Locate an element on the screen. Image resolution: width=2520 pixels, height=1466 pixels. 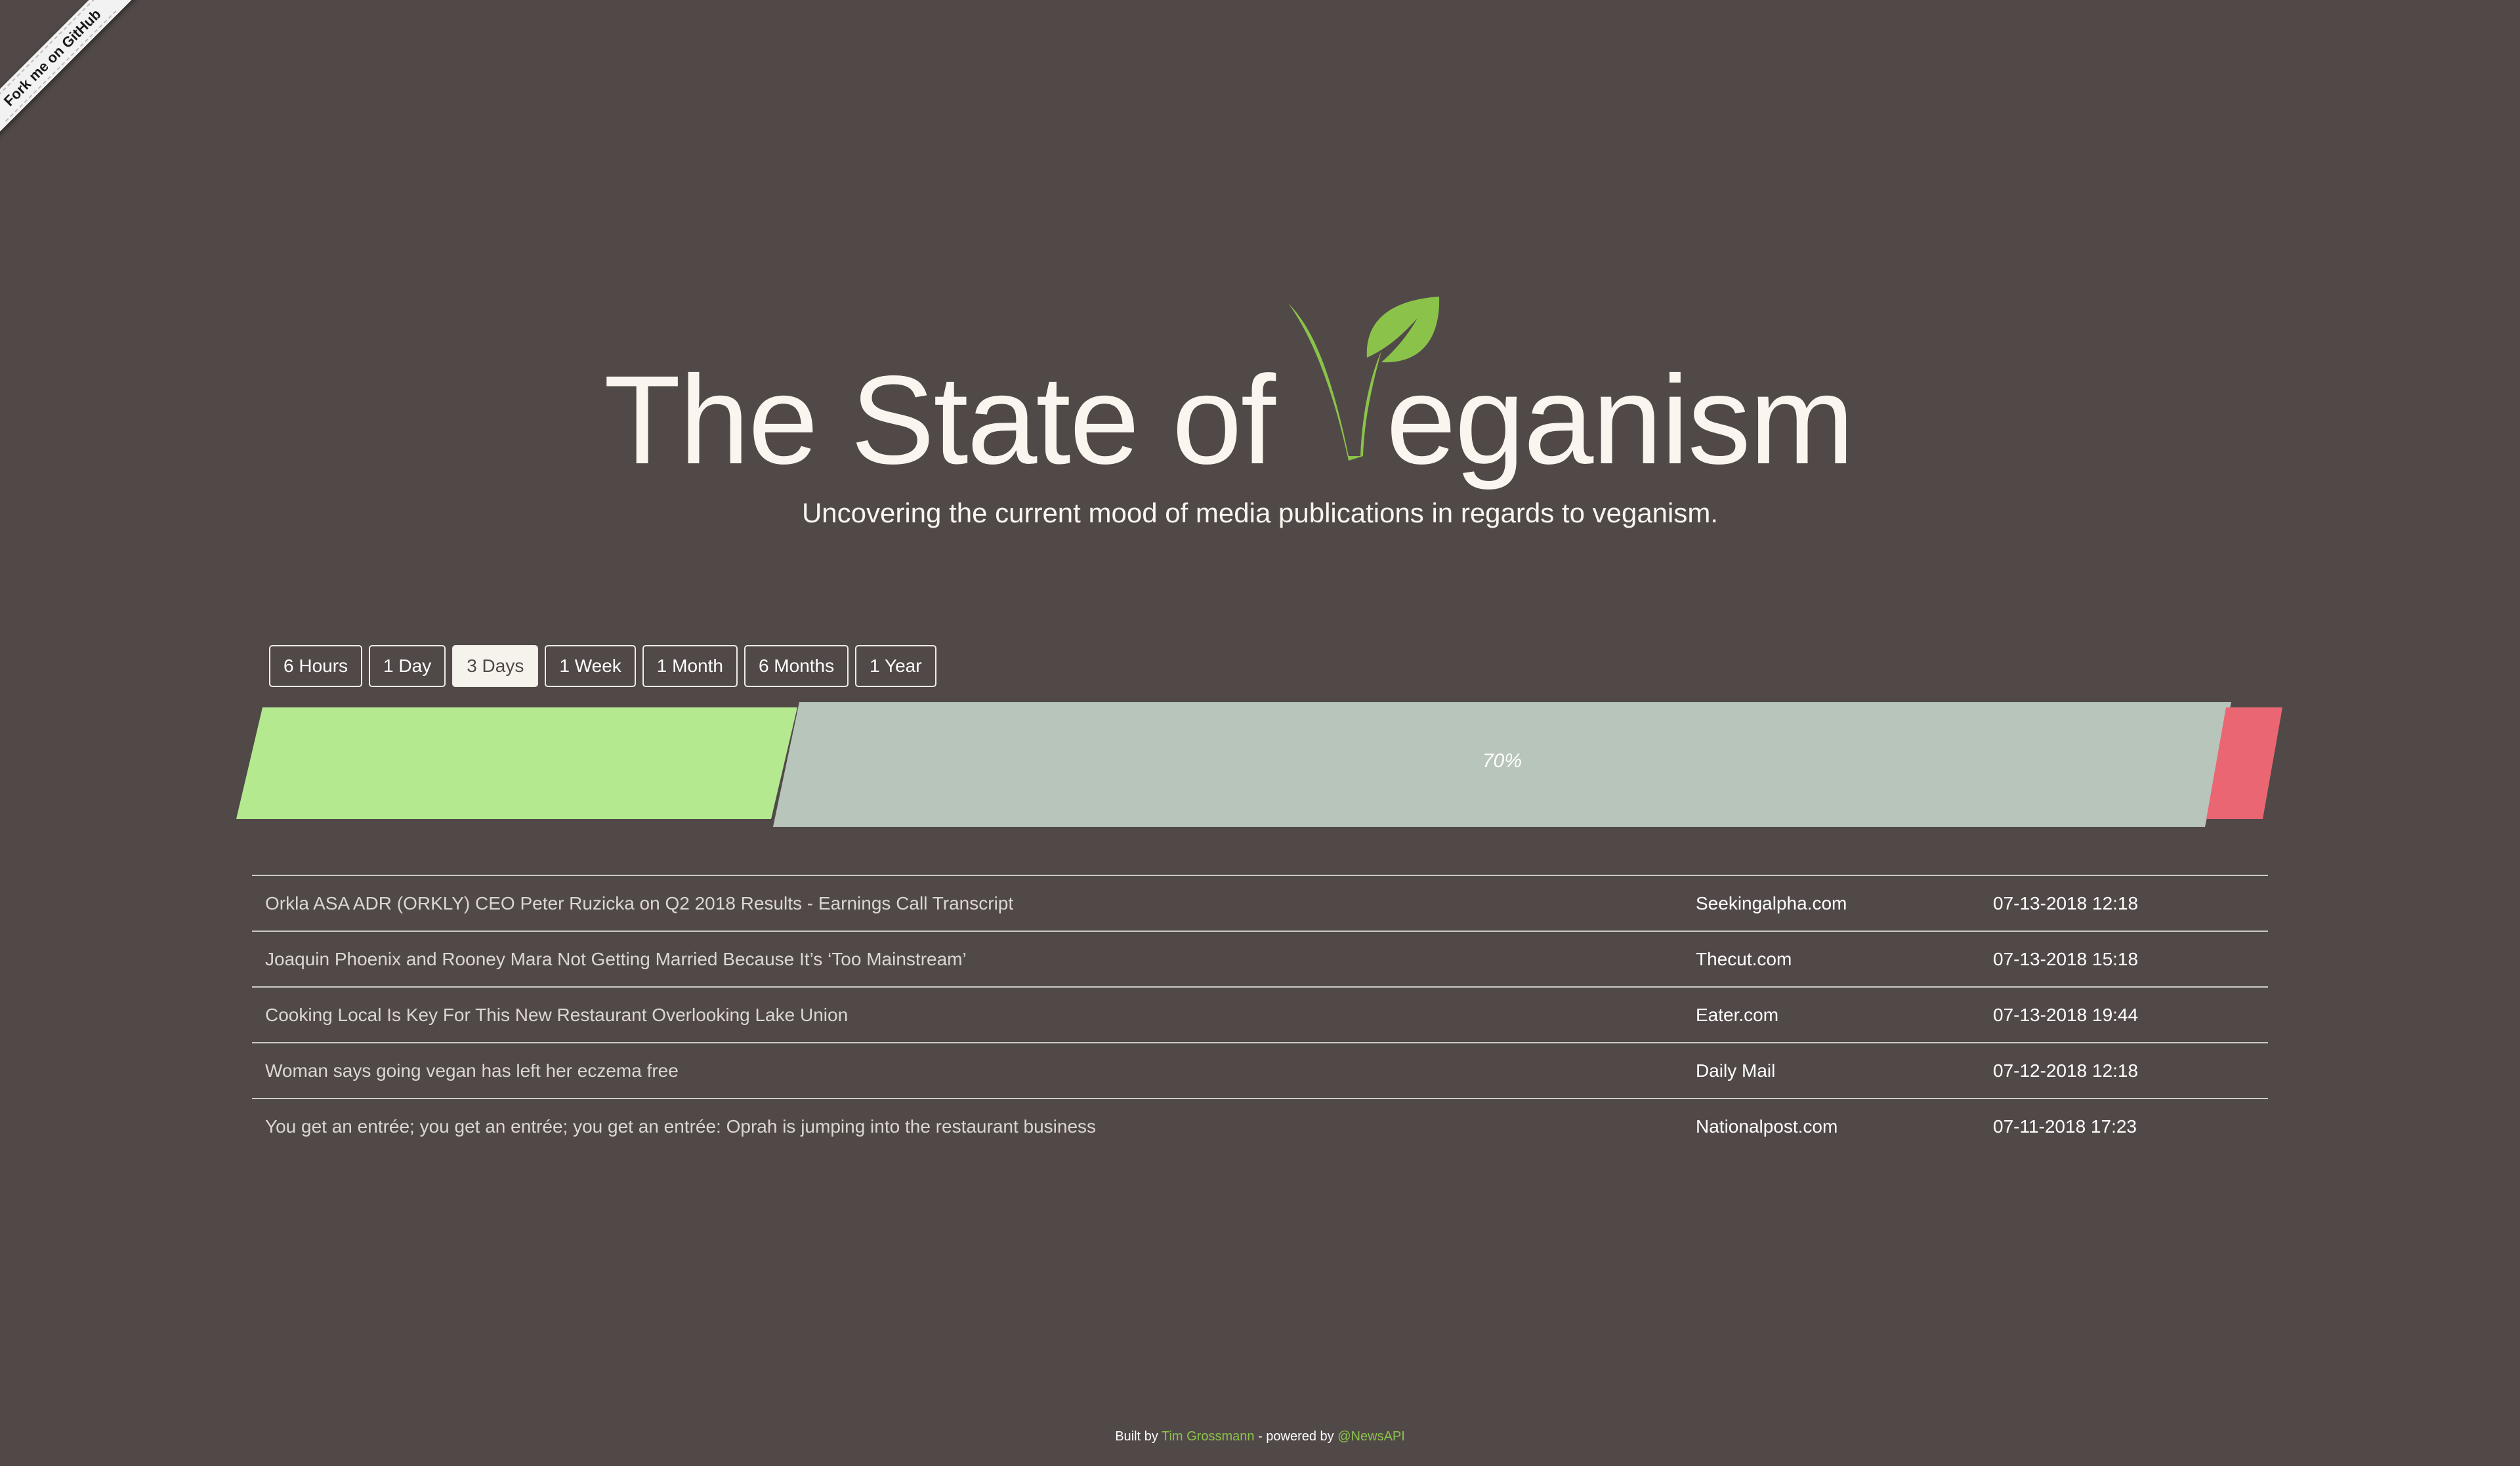
sentiment-positive-segment is located at coordinates (516, 763).